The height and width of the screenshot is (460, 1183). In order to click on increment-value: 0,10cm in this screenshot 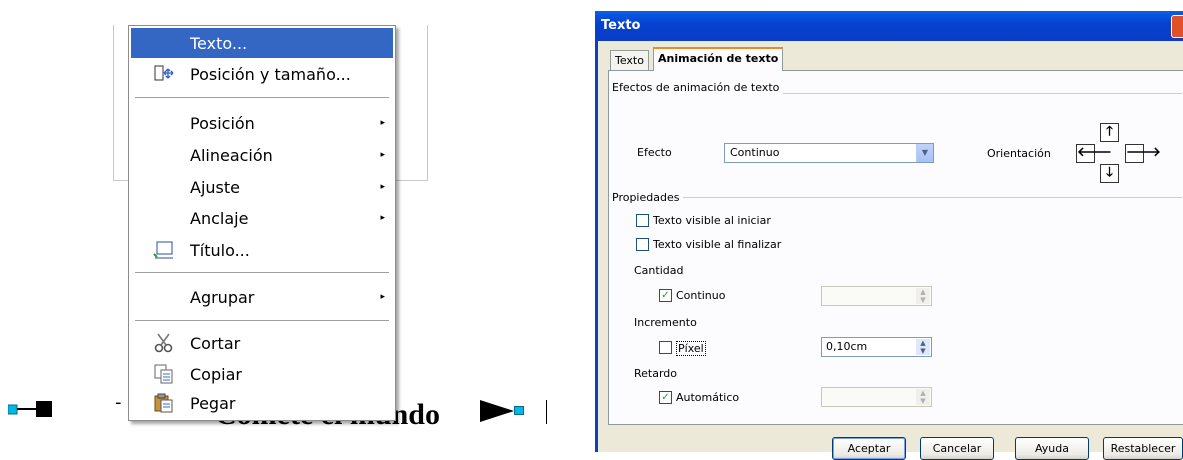, I will do `click(847, 346)`.